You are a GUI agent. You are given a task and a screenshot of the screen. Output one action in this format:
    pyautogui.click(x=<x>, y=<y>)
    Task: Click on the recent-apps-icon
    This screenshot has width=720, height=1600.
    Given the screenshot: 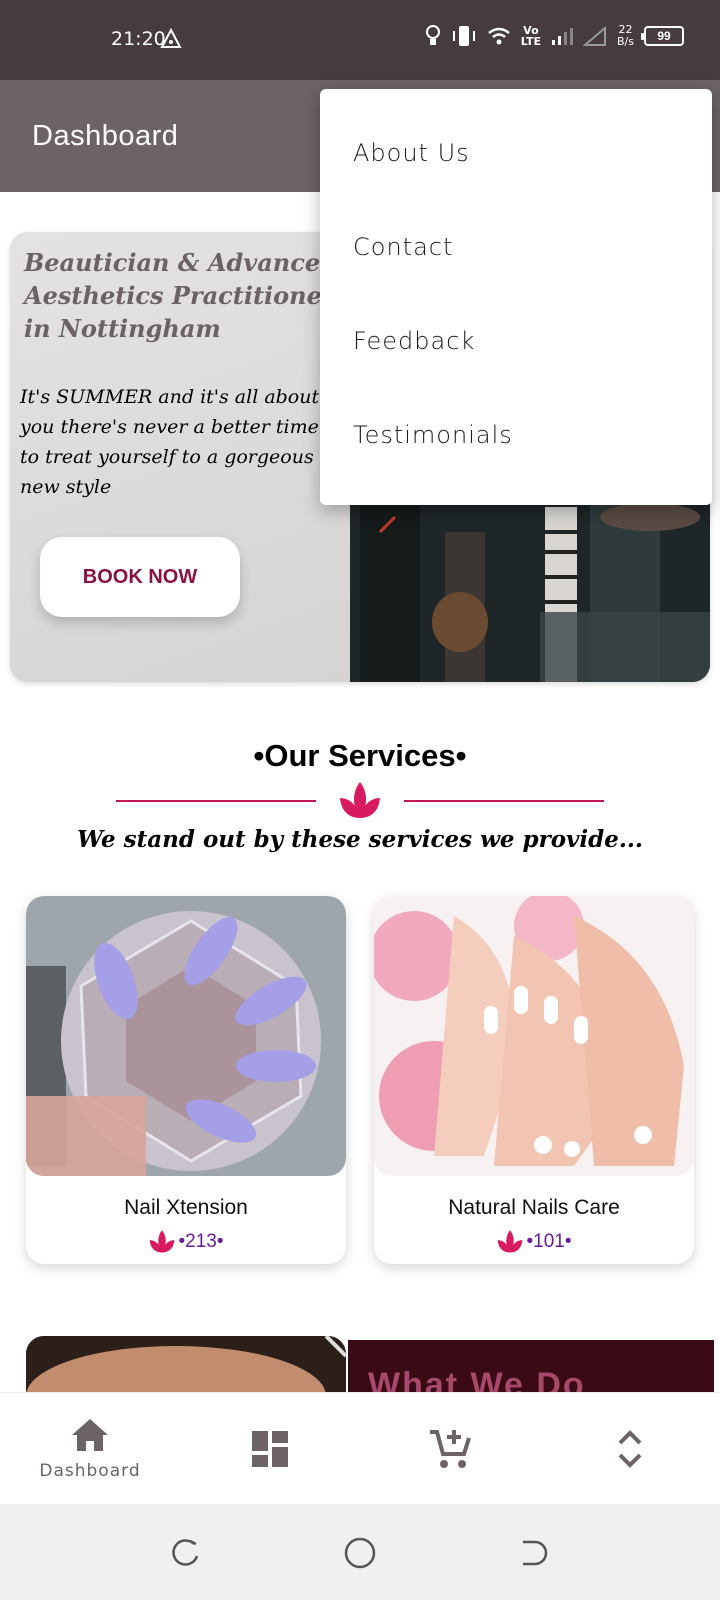 What is the action you would take?
    pyautogui.click(x=185, y=1553)
    